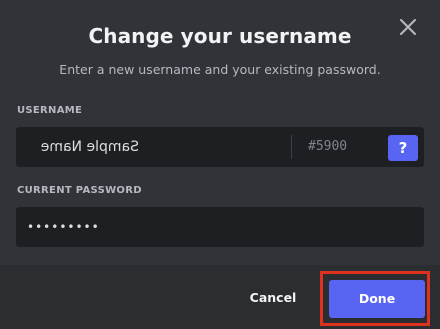 Image resolution: width=440 pixels, height=329 pixels. I want to click on field-divider, so click(291, 147).